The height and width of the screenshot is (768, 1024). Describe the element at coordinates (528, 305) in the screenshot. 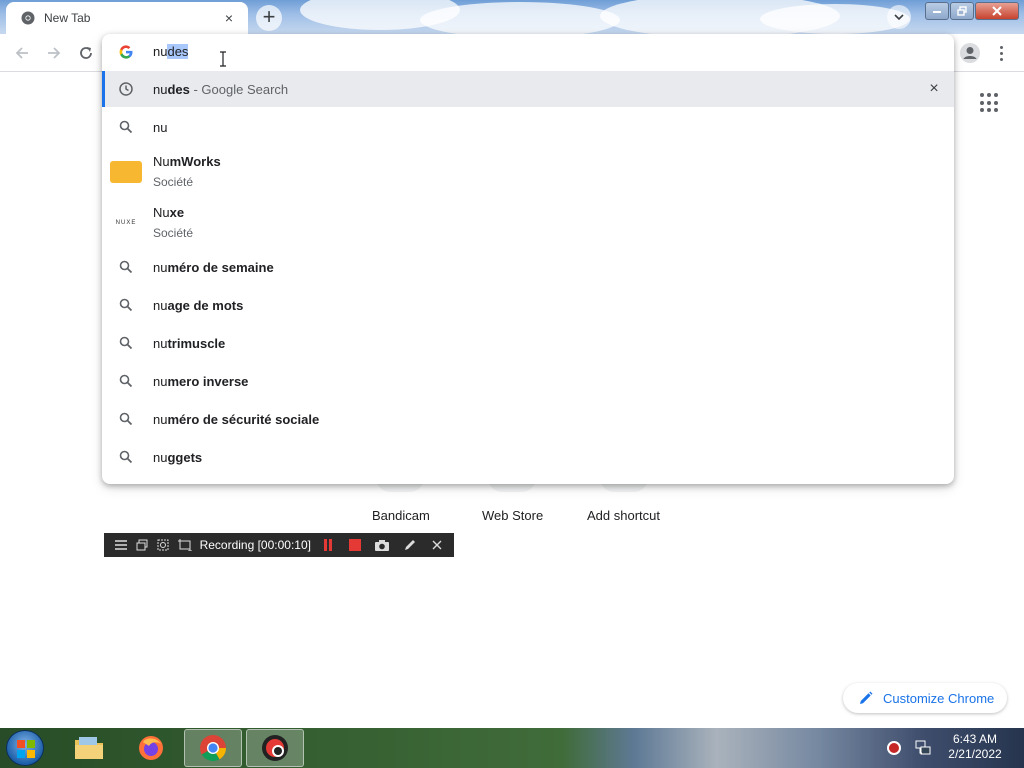

I see `suggestion-search: nuage de mots` at that location.